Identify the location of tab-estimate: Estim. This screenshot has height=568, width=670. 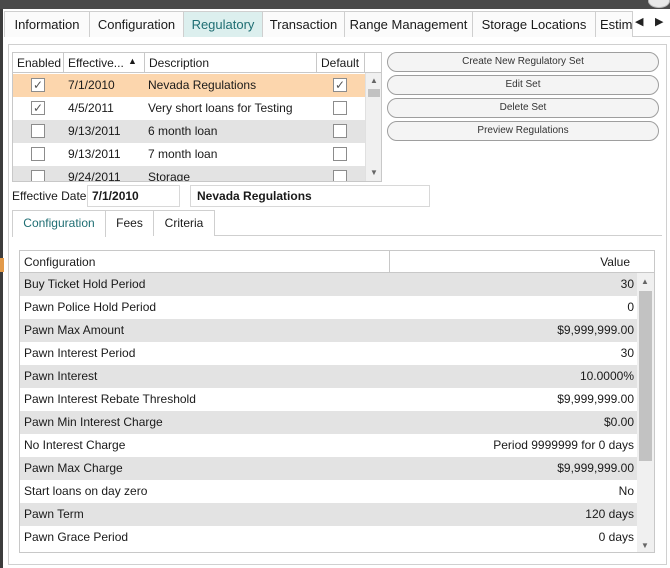
(614, 24).